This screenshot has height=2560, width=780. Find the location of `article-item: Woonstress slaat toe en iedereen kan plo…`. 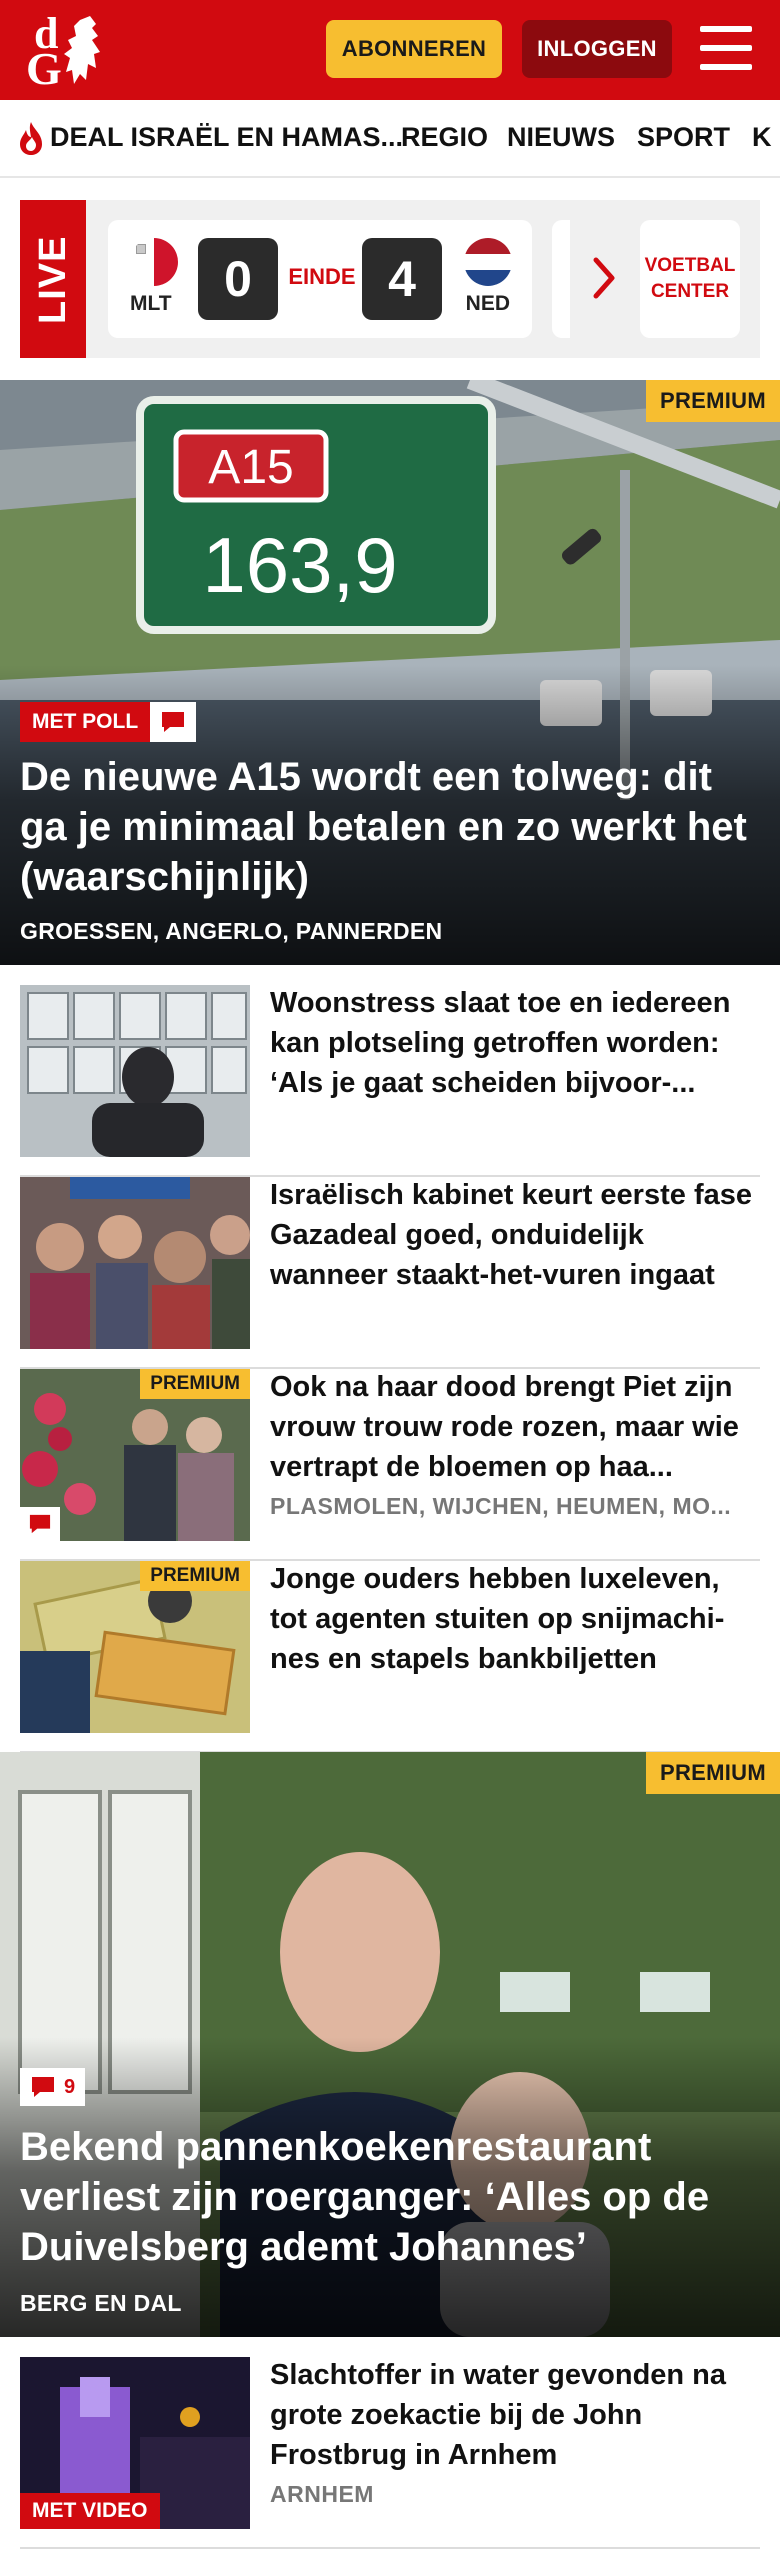

article-item: Woonstress slaat toe en iedereen kan plo… is located at coordinates (390, 1081).